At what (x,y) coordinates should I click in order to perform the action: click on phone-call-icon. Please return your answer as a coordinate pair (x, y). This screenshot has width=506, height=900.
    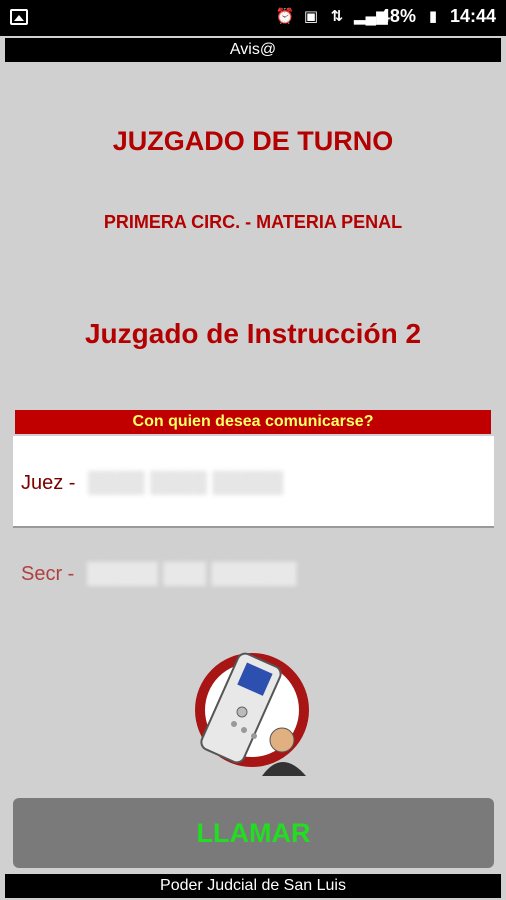
    Looking at the image, I should click on (252, 712).